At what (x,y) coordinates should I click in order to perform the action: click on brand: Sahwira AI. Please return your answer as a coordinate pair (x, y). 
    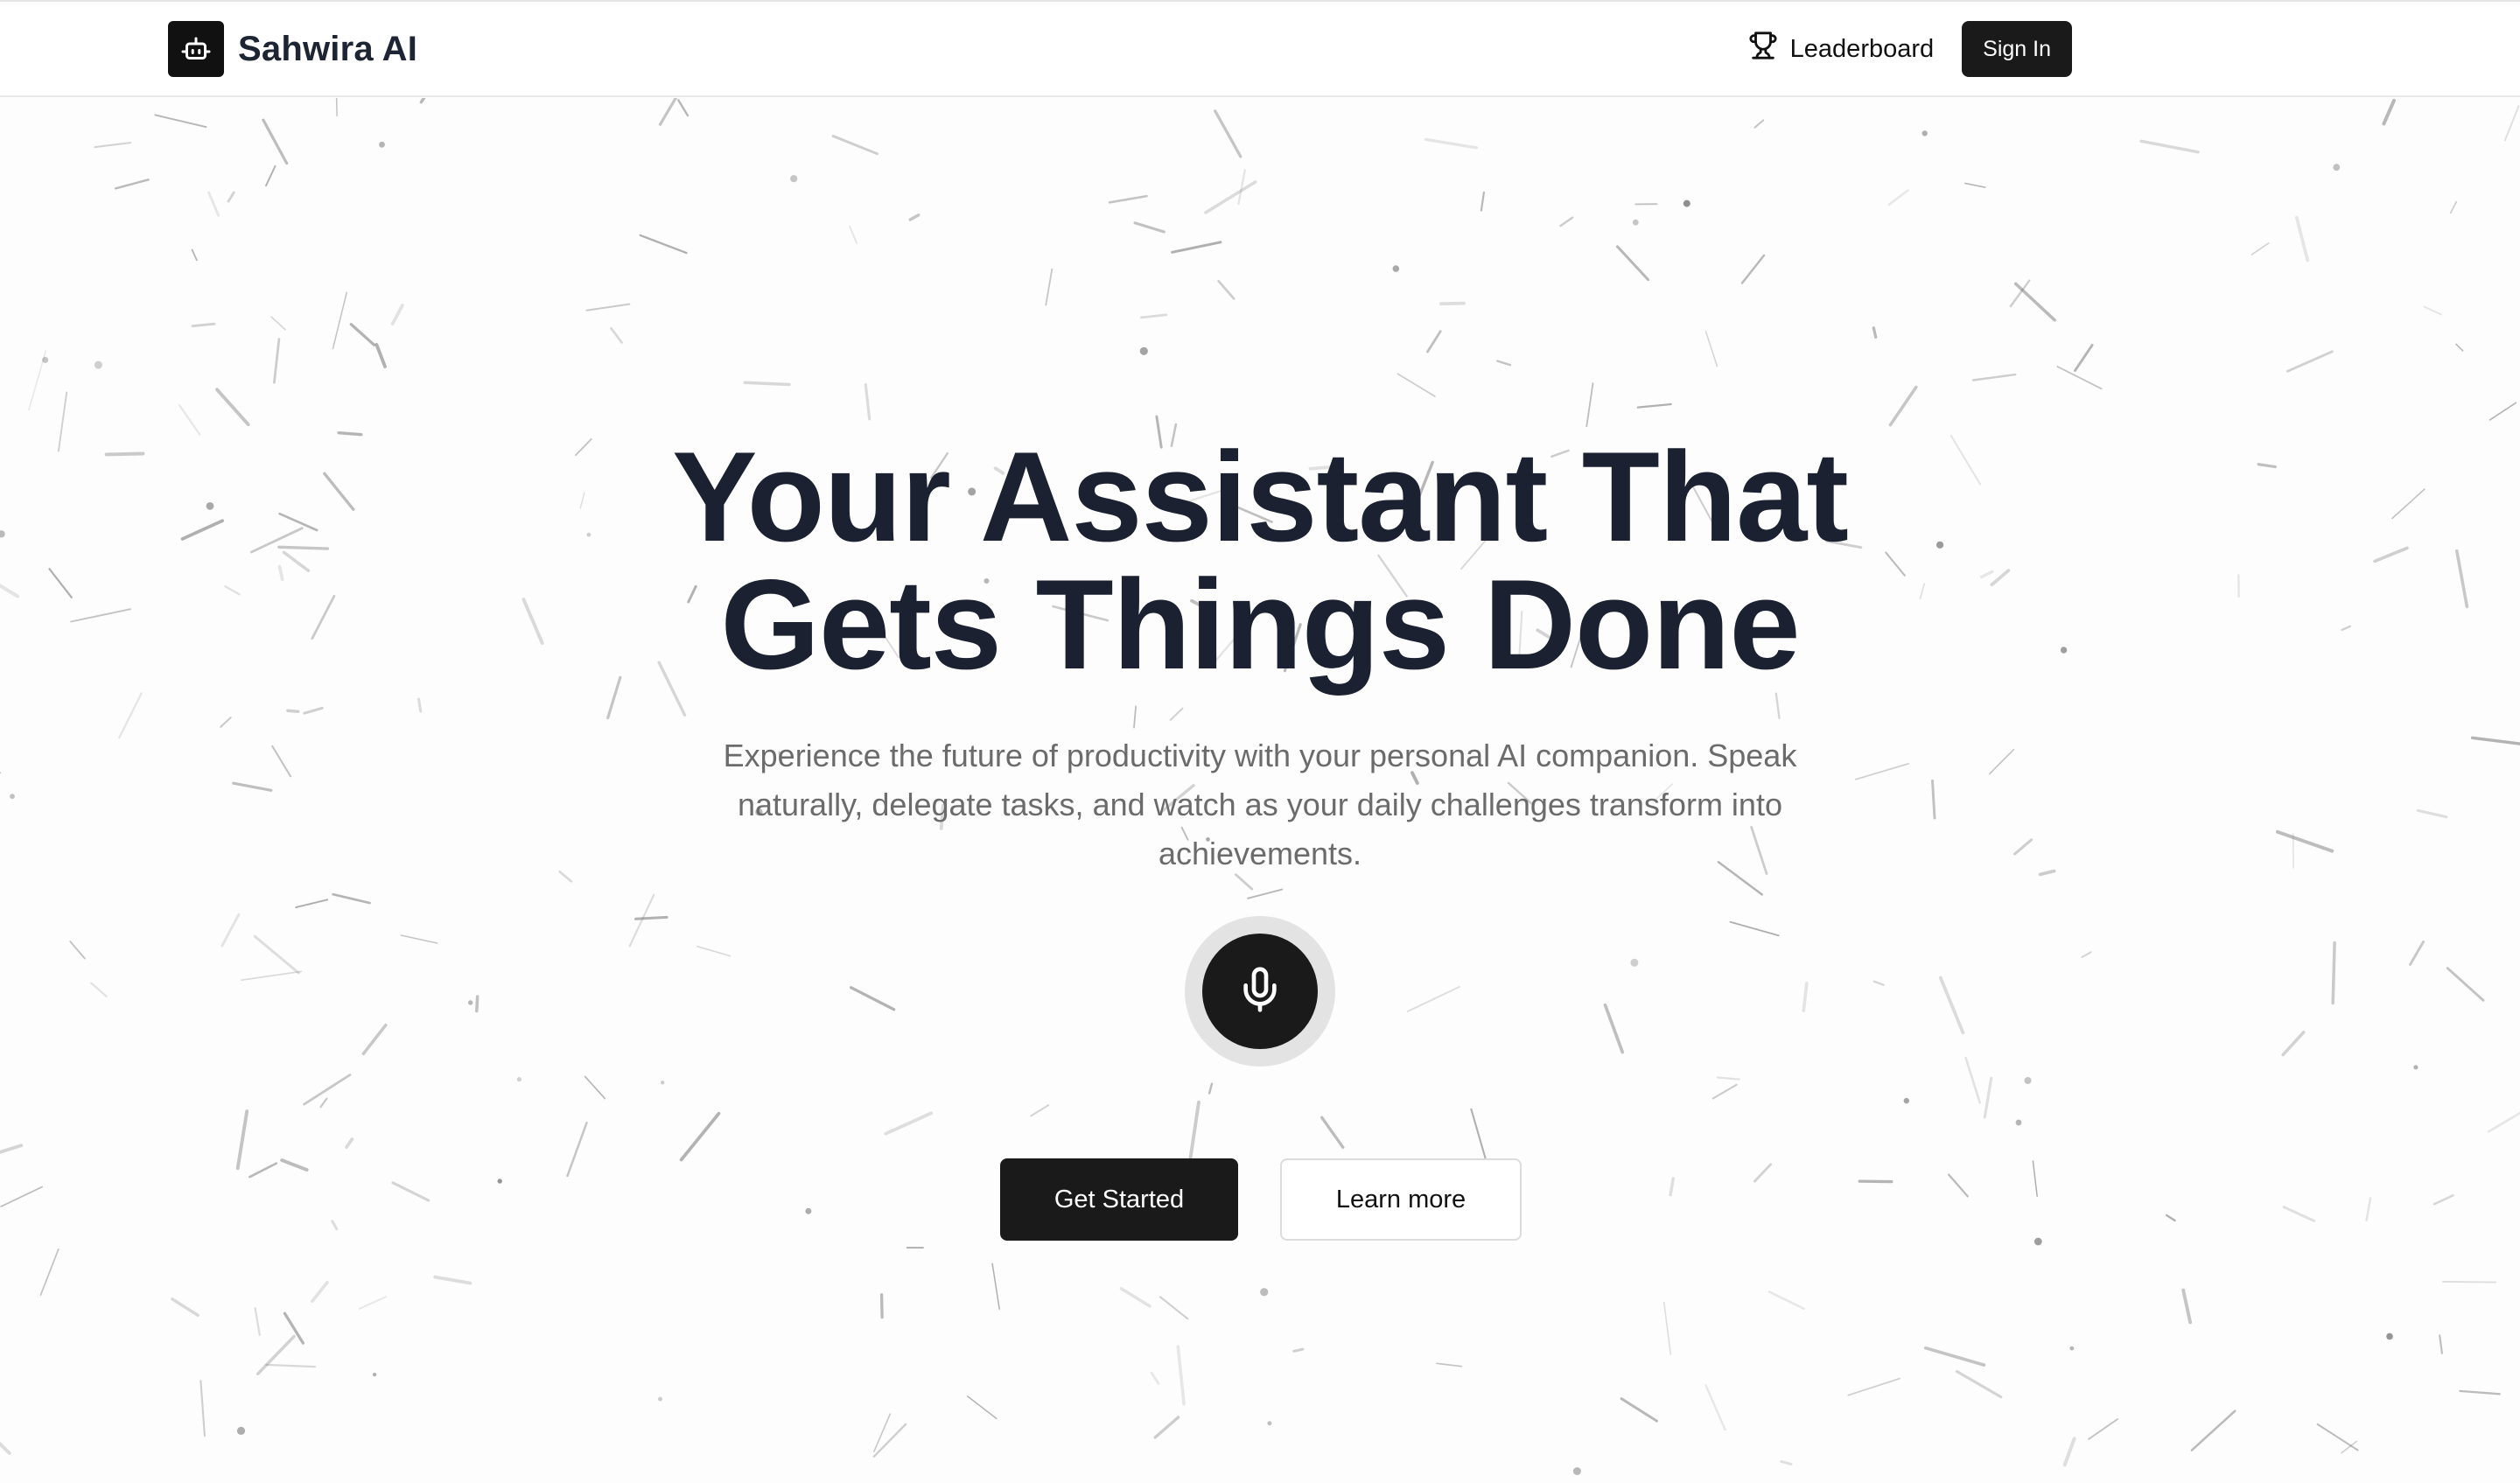
    Looking at the image, I should click on (292, 49).